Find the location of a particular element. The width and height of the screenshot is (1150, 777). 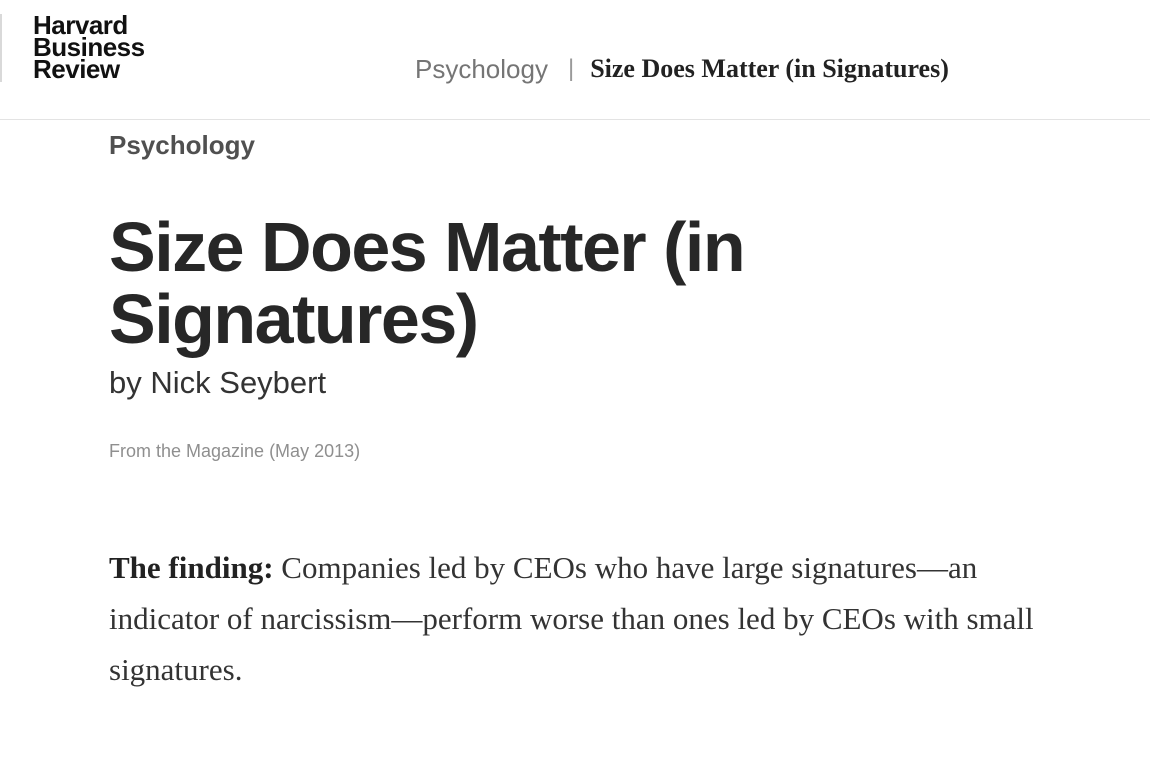

breadcrumb-topic-link: Psychology is located at coordinates (481, 69).